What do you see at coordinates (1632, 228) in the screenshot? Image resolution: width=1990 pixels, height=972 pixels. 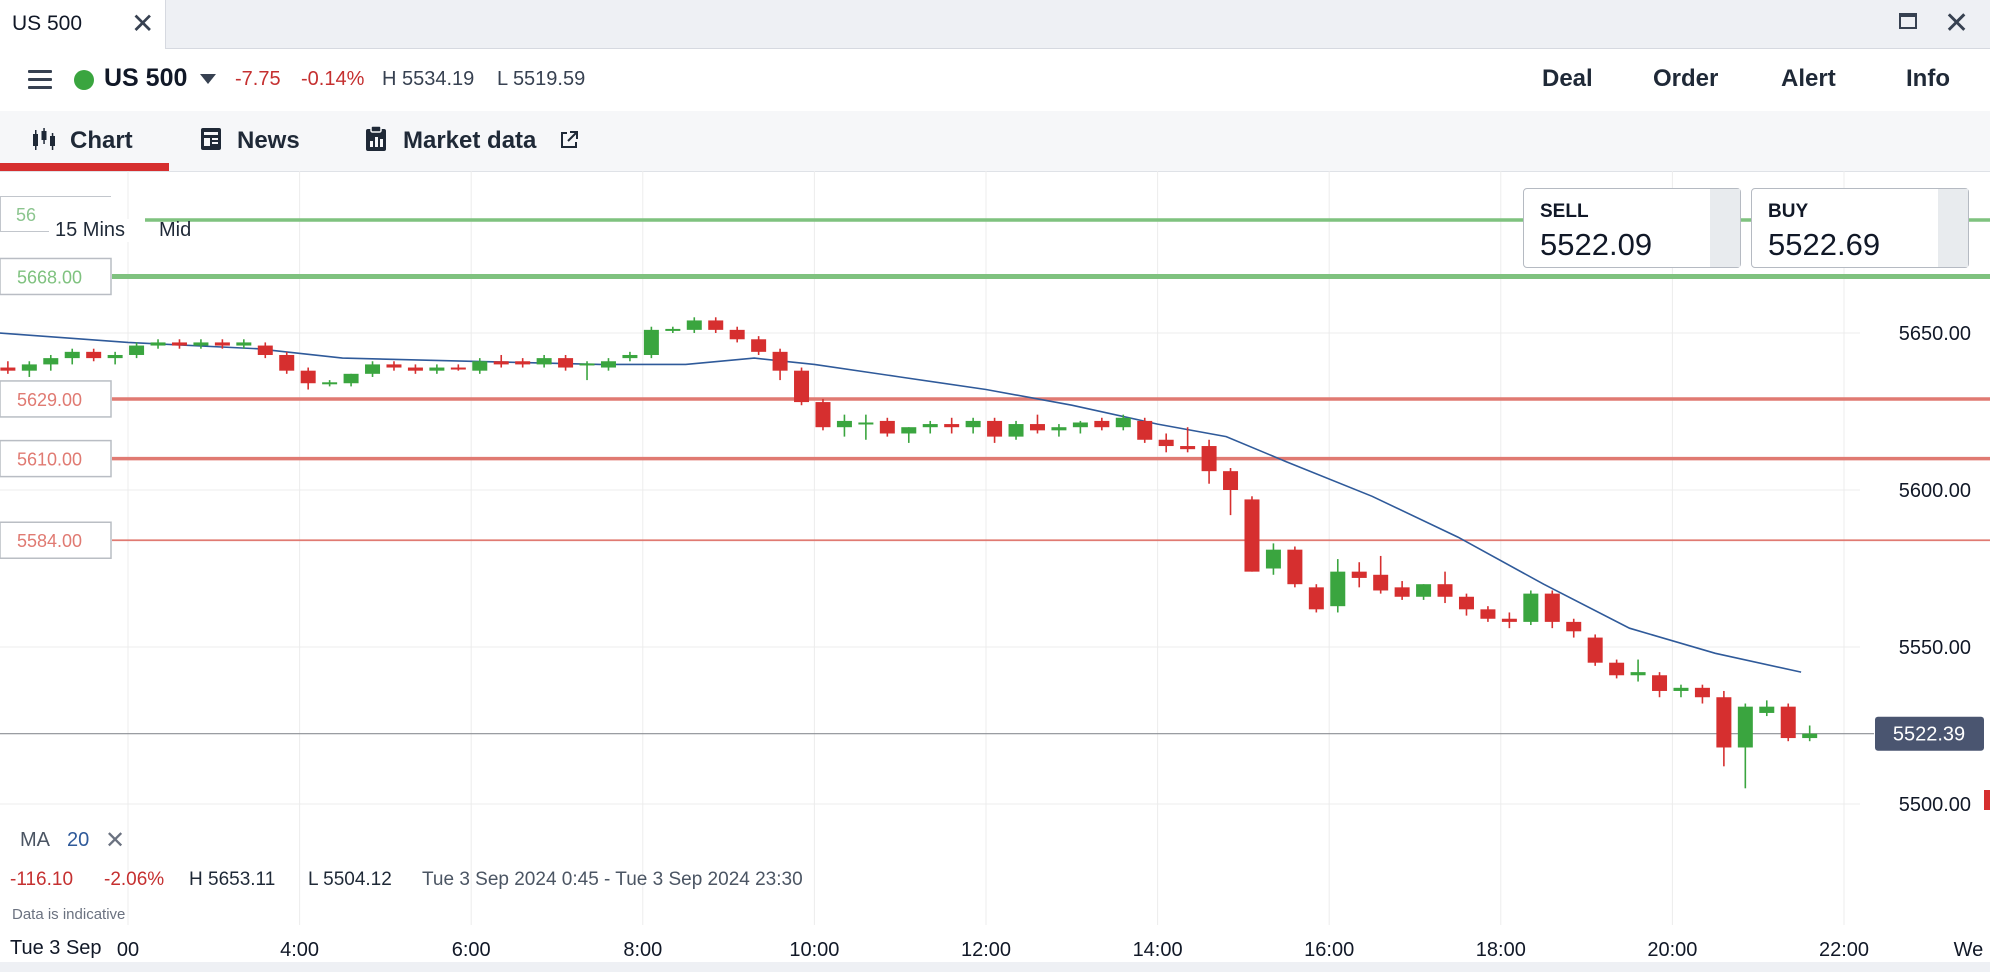 I see `sell-button: SELL 5522.09` at bounding box center [1632, 228].